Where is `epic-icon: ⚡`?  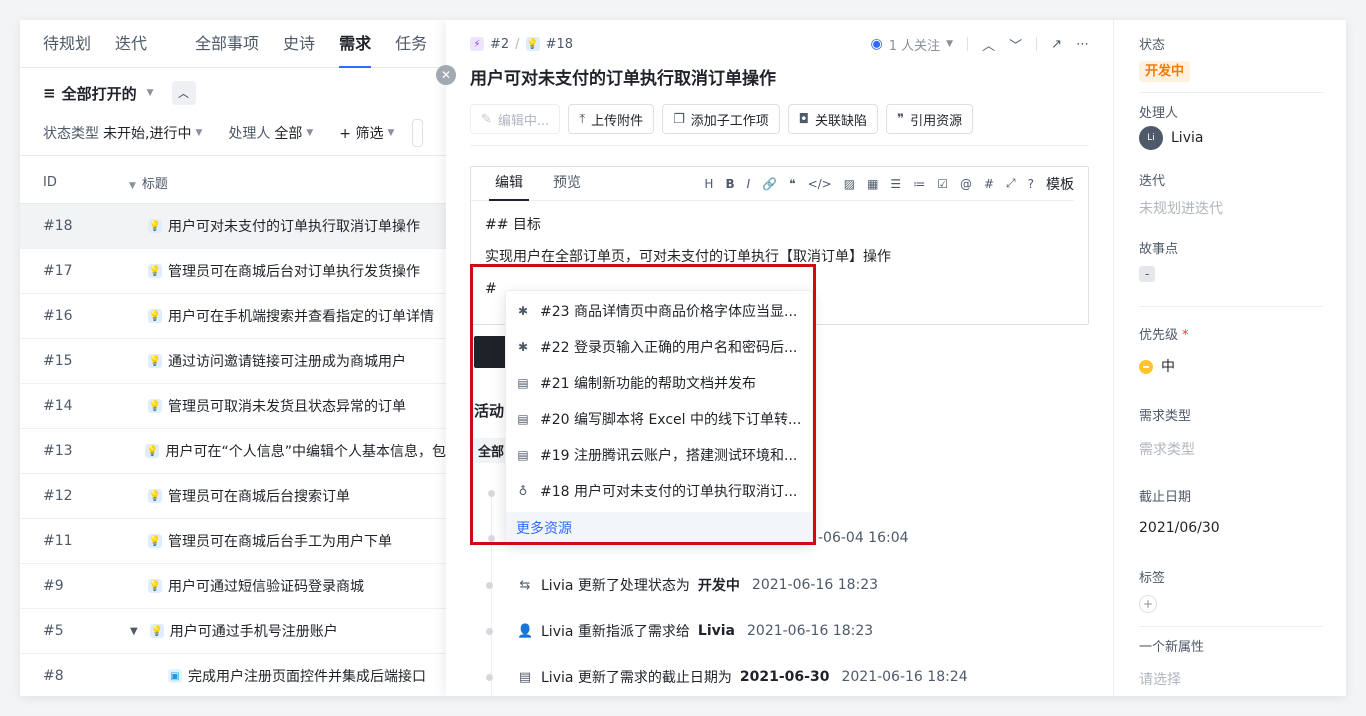 epic-icon: ⚡ is located at coordinates (477, 44).